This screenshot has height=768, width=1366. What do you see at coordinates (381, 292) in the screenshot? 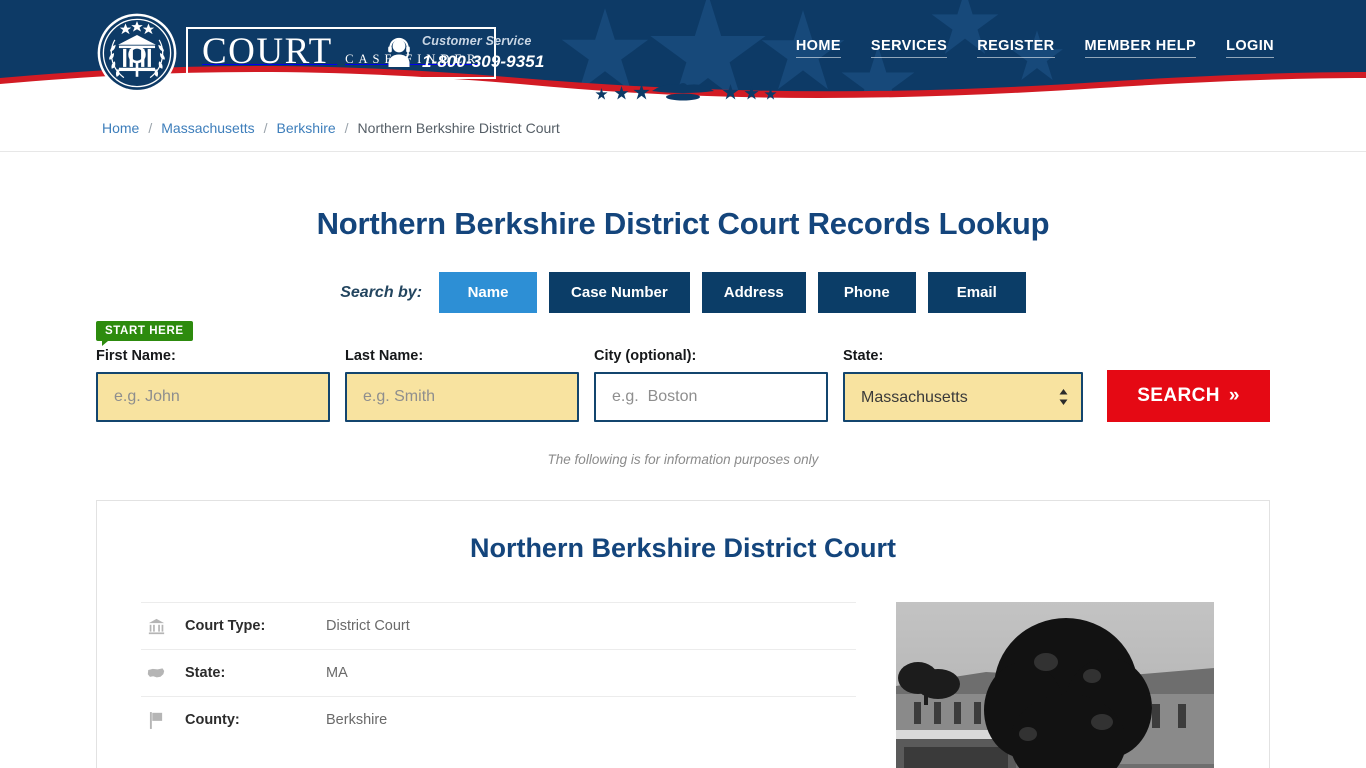
I see `search-by-label: Search by:` at bounding box center [381, 292].